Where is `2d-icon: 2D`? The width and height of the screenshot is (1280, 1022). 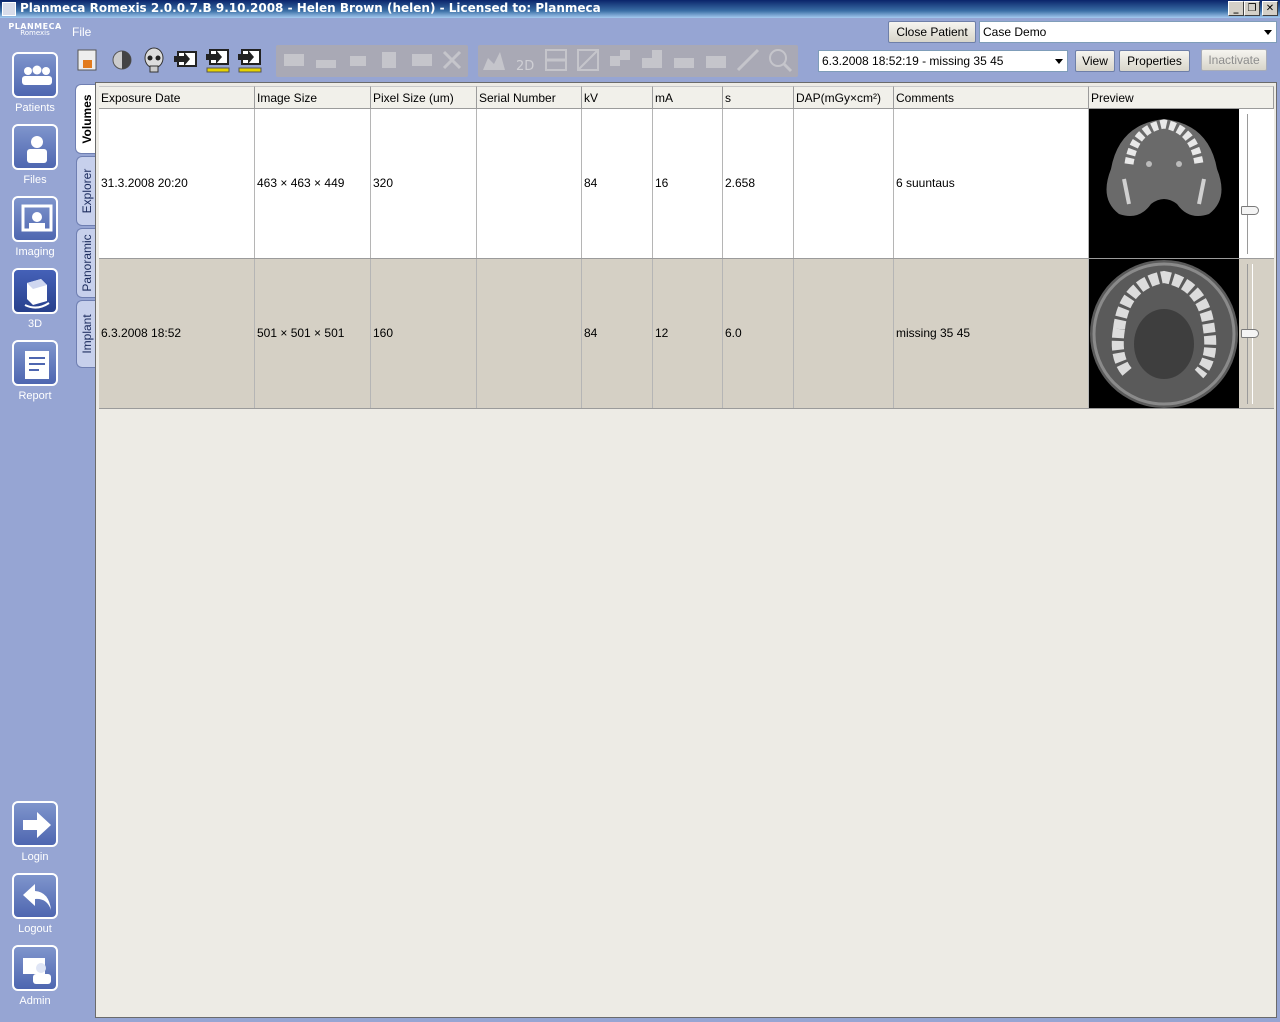 2d-icon: 2D is located at coordinates (526, 60).